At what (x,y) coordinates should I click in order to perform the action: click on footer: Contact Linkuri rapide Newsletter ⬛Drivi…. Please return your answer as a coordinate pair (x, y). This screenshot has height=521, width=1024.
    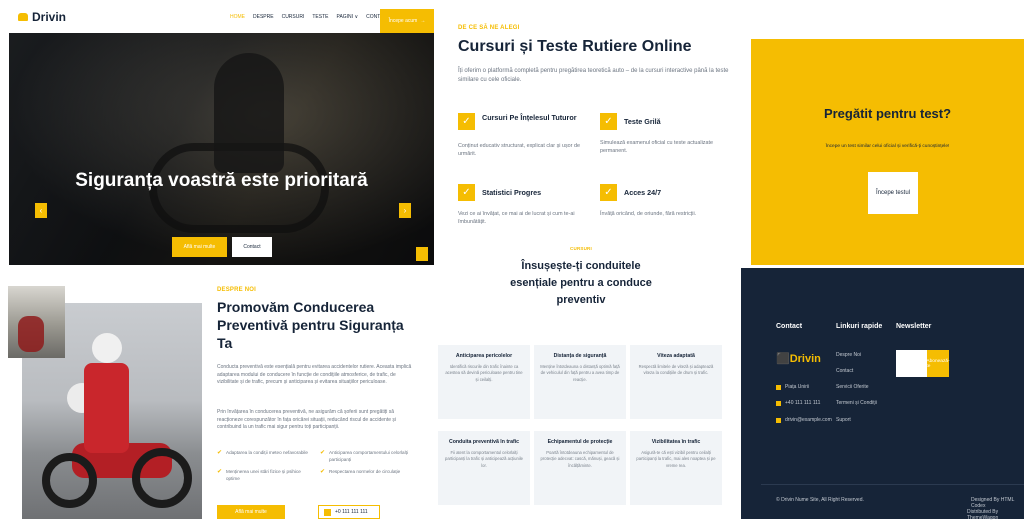
    Looking at the image, I should click on (882, 394).